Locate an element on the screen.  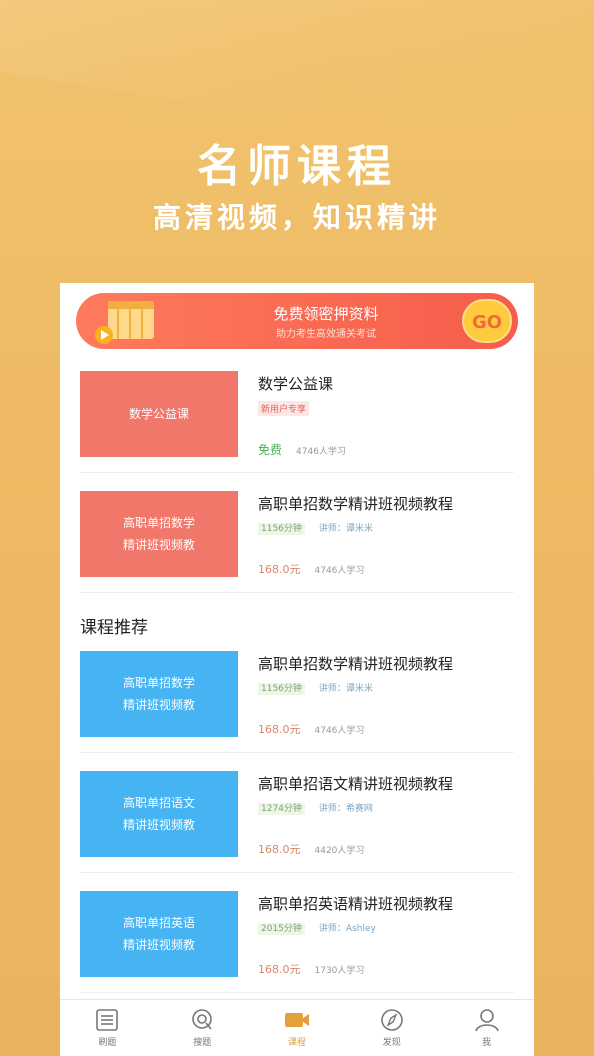
banner-subtitle: 助力考生高效通关考试 is located at coordinates (326, 334).